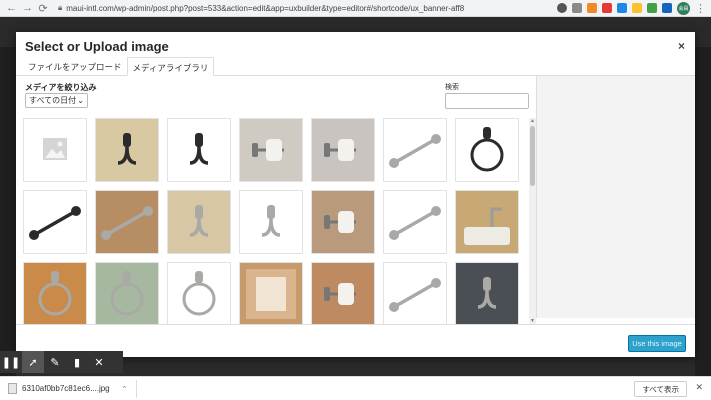 The image size is (711, 400). Describe the element at coordinates (61, 87) in the screenshot. I see `filter-label: メディアを絞り込み` at that location.